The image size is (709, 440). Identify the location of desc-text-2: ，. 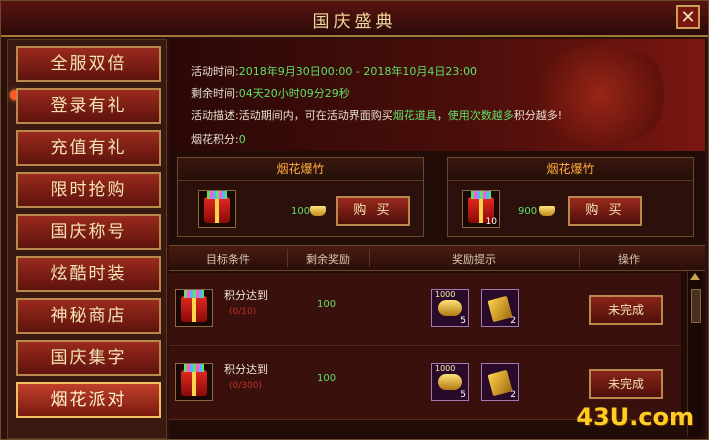
(442, 115).